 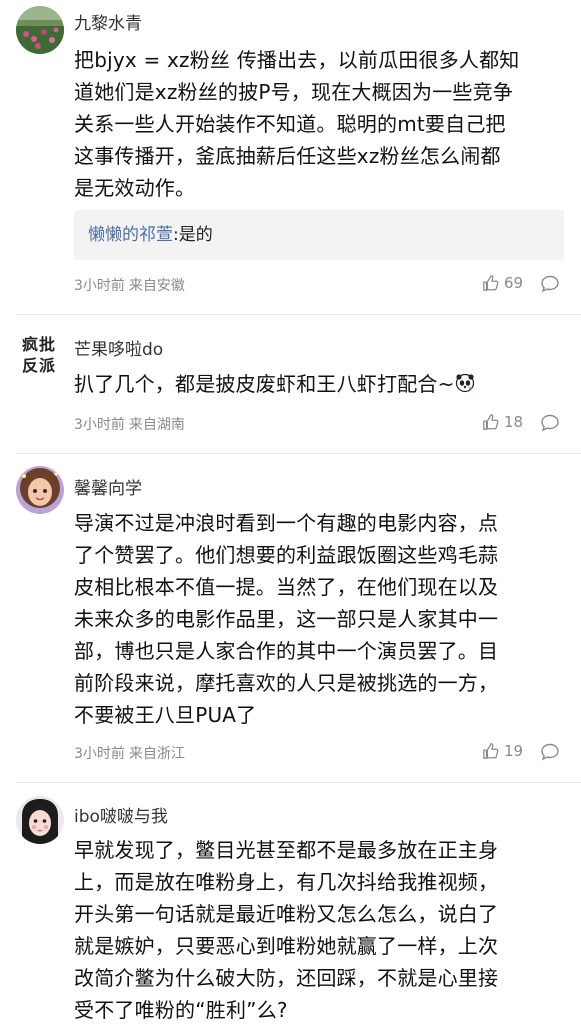 What do you see at coordinates (264, 384) in the screenshot?
I see `comment-text-content: 扒了几个，都是披皮废虾和王八虾打配合~` at bounding box center [264, 384].